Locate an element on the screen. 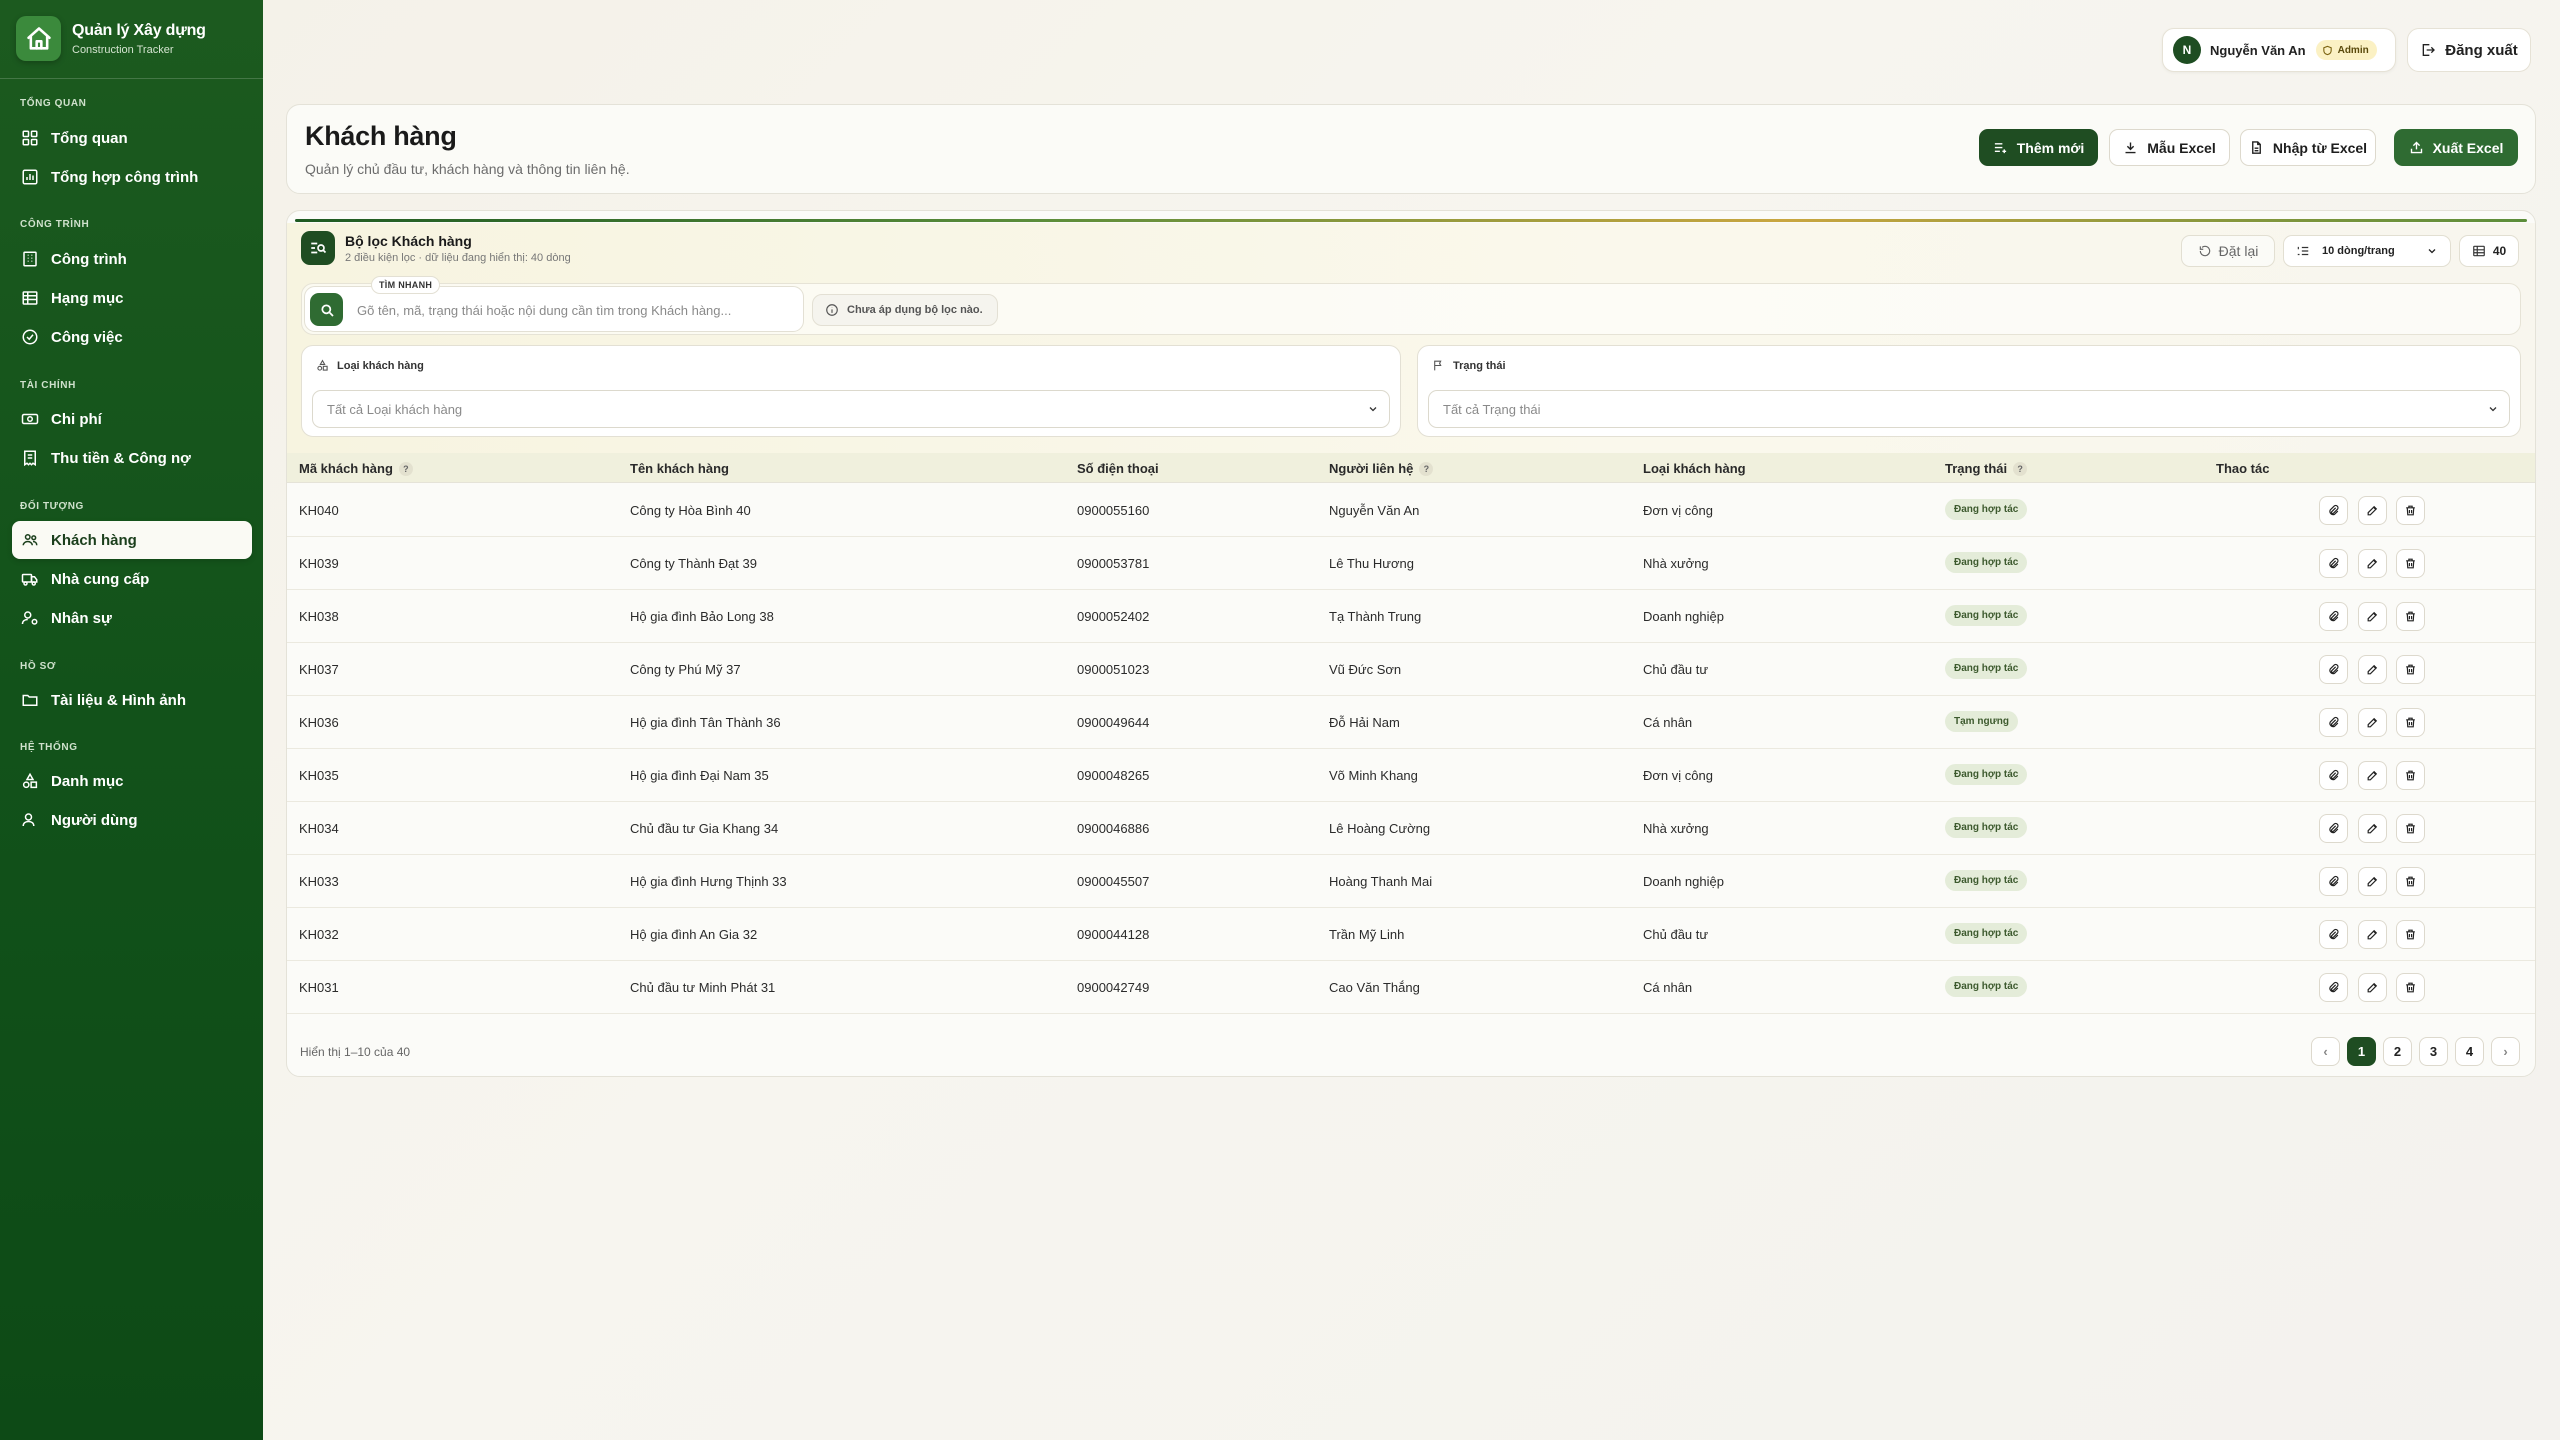 This screenshot has width=2560, height=1440. status-select: Tất cả Trạng thái is located at coordinates (1969, 409).